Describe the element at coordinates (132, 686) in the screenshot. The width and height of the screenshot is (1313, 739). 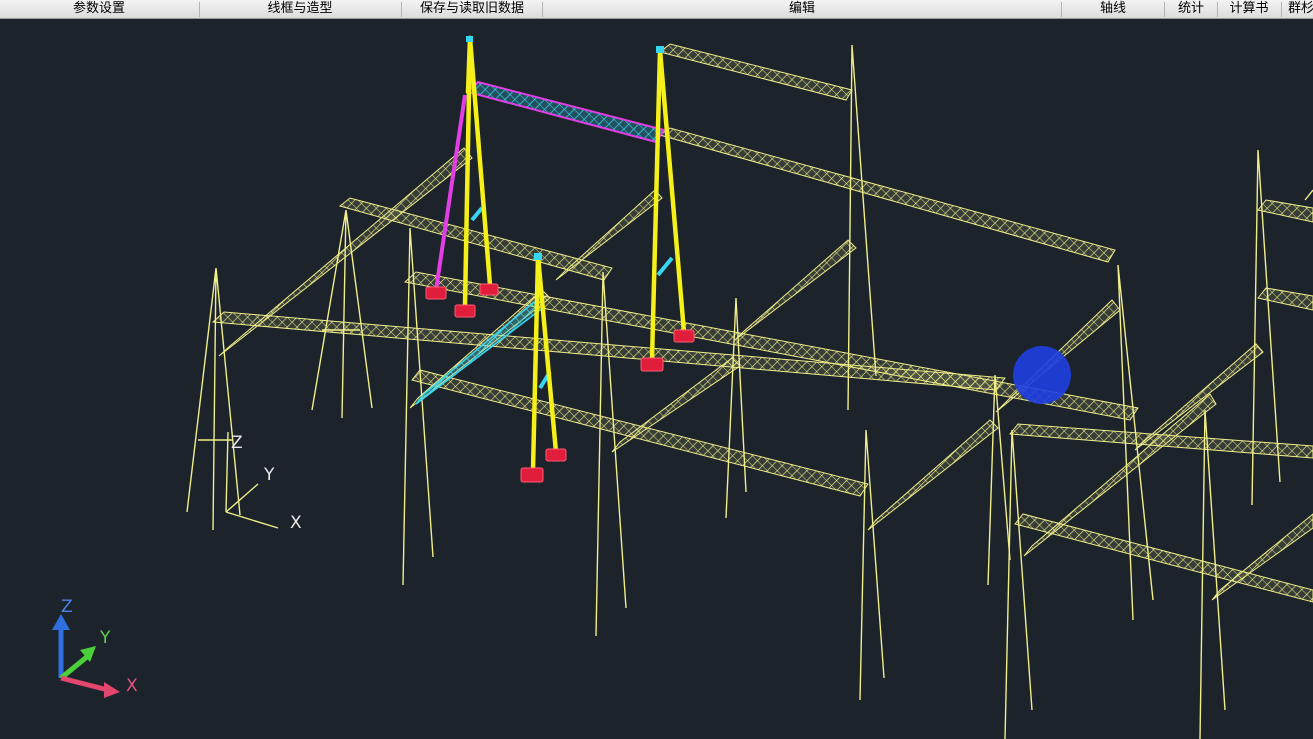
I see `nav-x-label: X` at that location.